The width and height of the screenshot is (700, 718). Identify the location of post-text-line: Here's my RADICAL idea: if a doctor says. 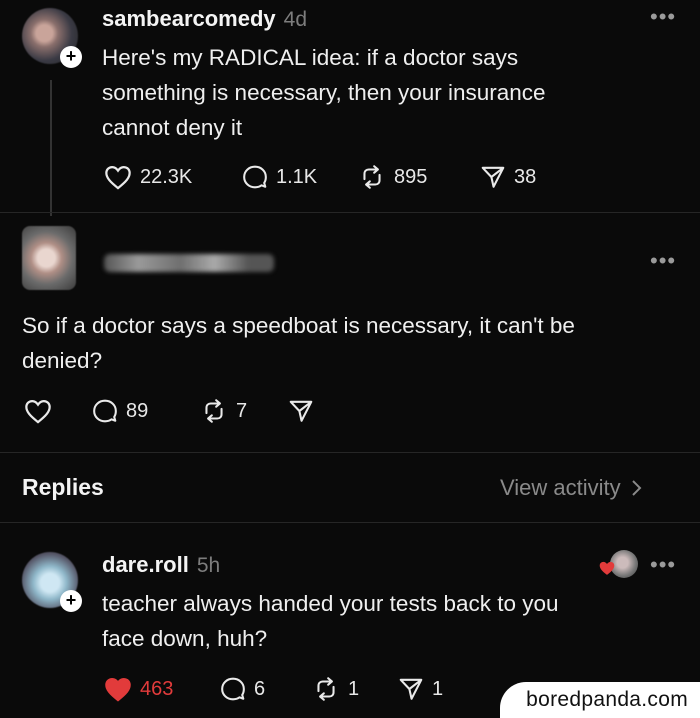
(310, 57).